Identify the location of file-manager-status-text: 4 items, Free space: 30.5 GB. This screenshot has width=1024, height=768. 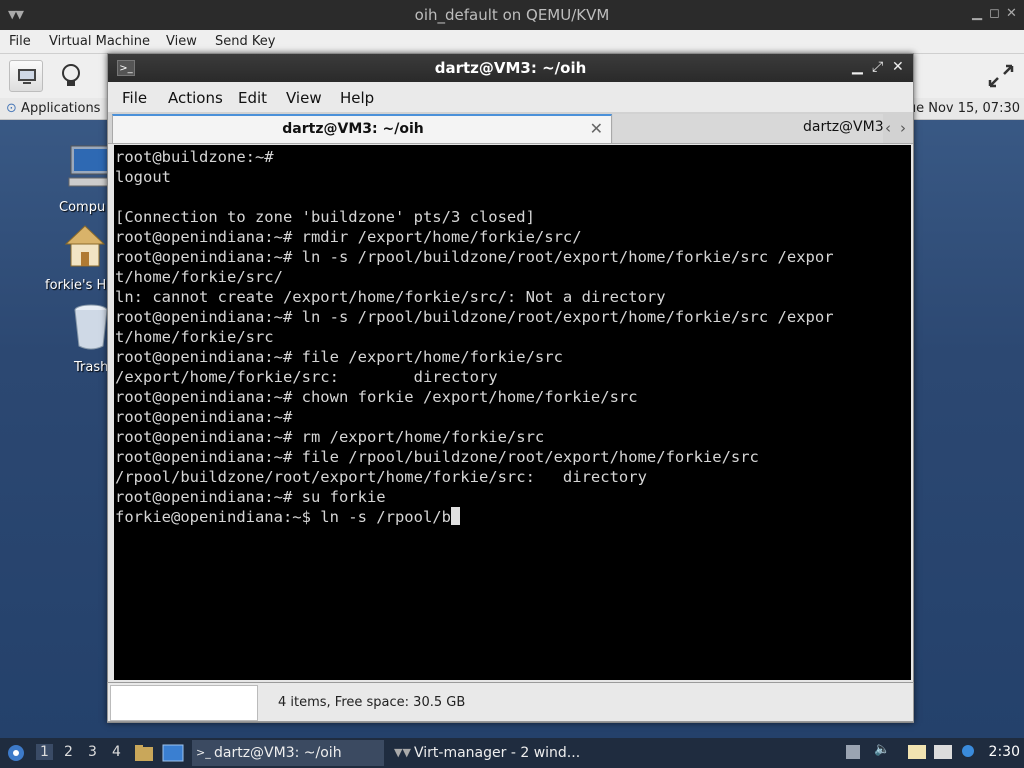
(372, 702).